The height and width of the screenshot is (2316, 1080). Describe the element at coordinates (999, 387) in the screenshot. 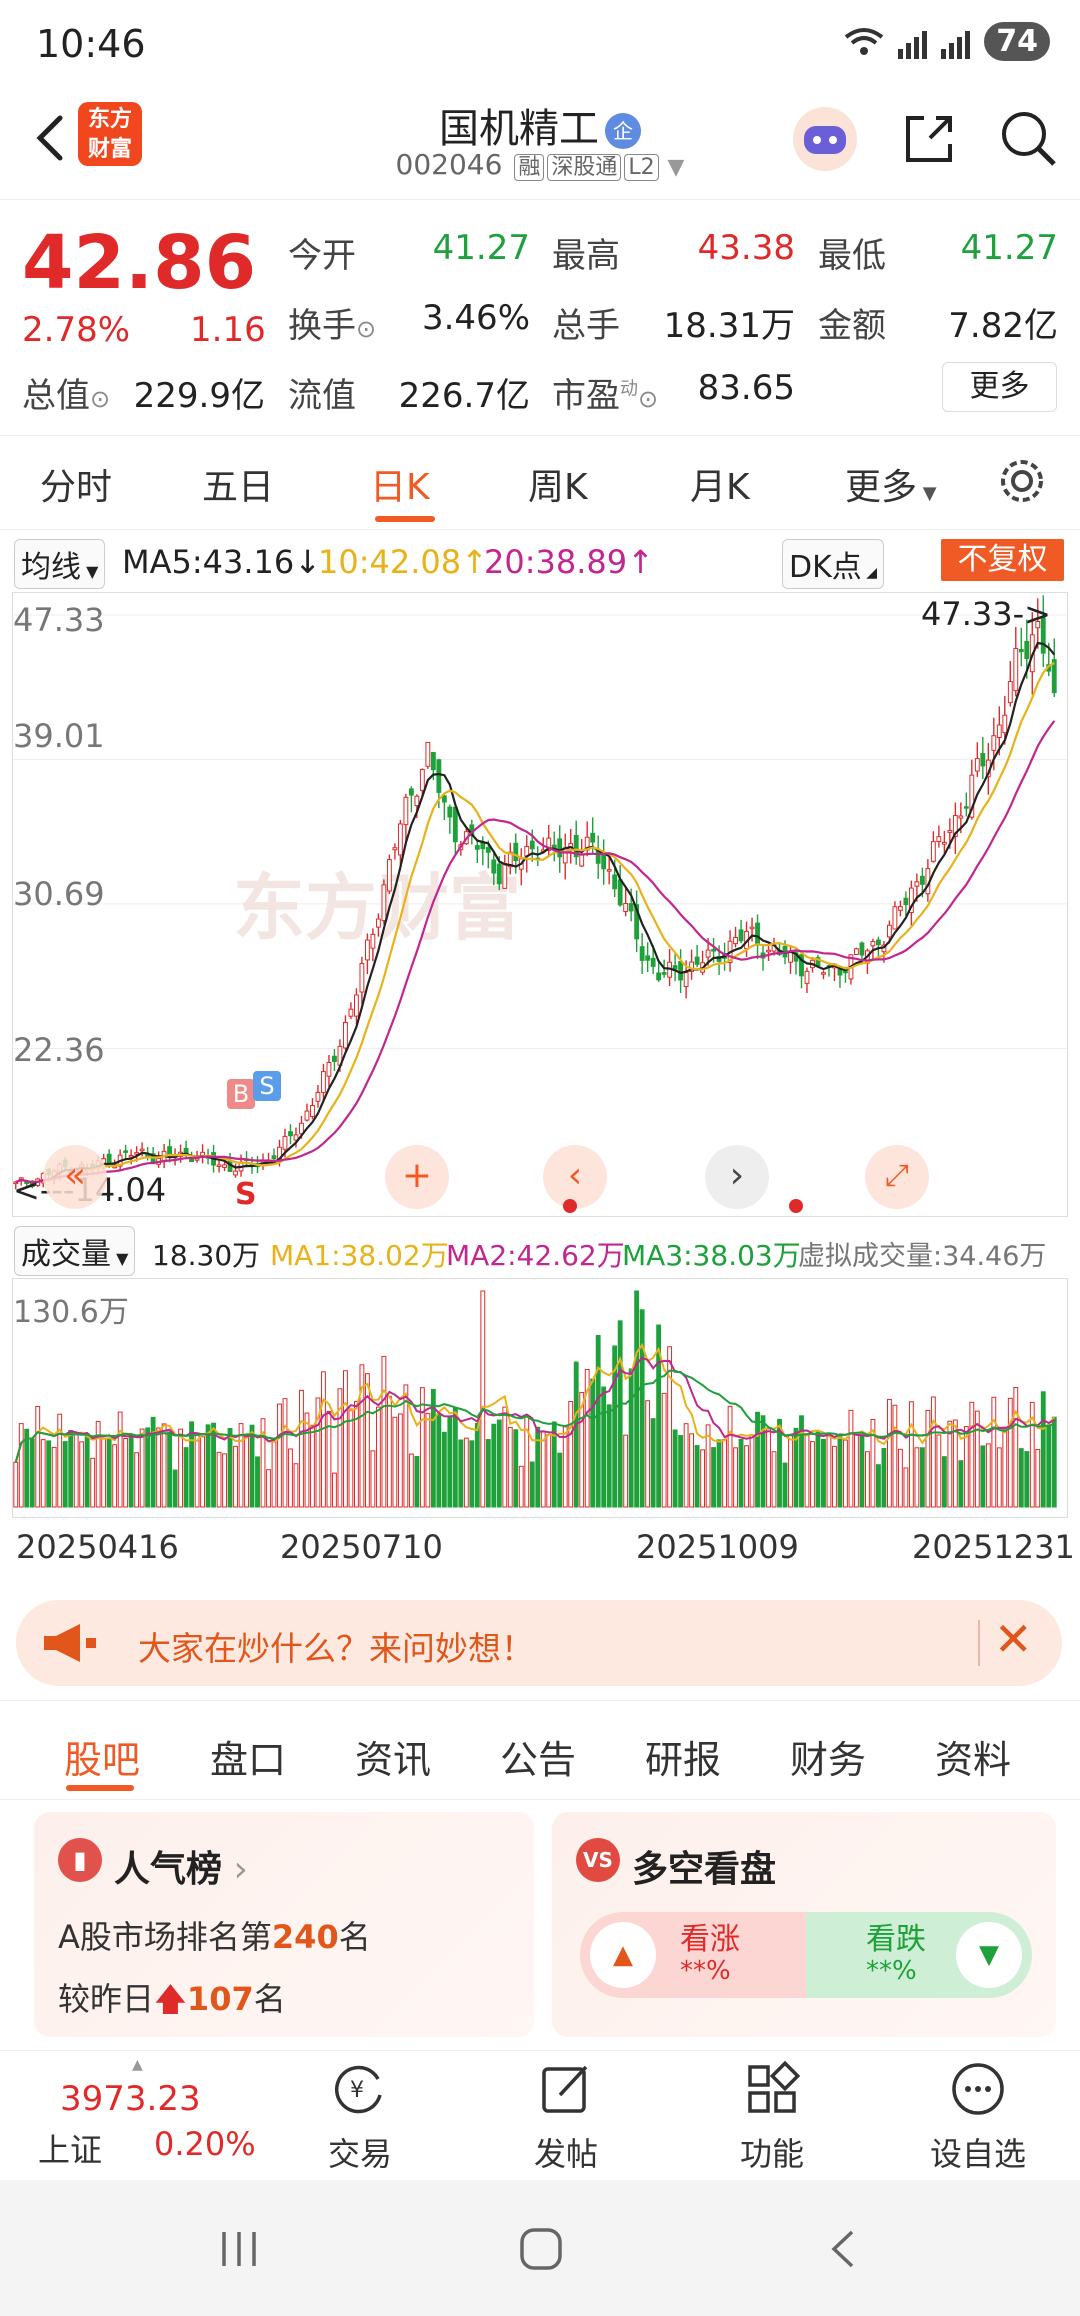

I see `more-button: 更多` at that location.